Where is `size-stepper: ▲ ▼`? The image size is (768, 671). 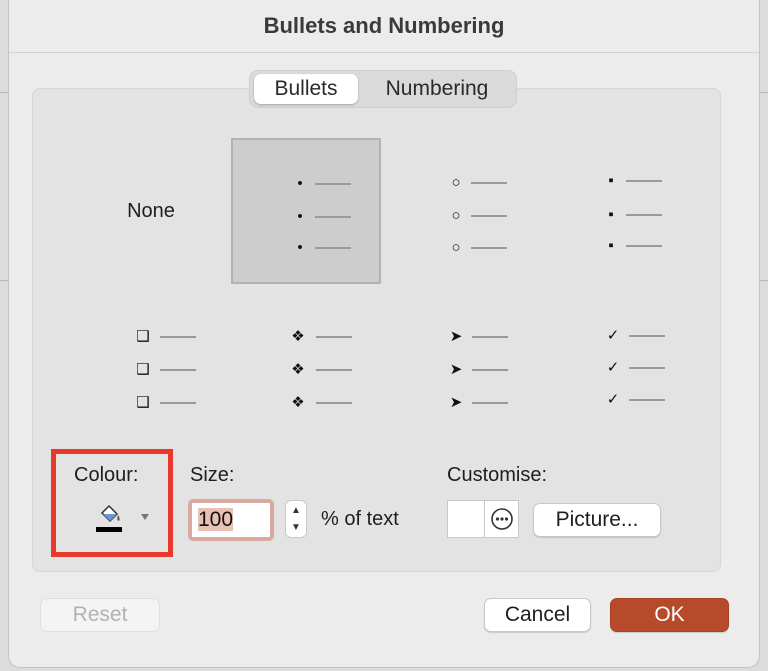
size-stepper: ▲ ▼ is located at coordinates (296, 519).